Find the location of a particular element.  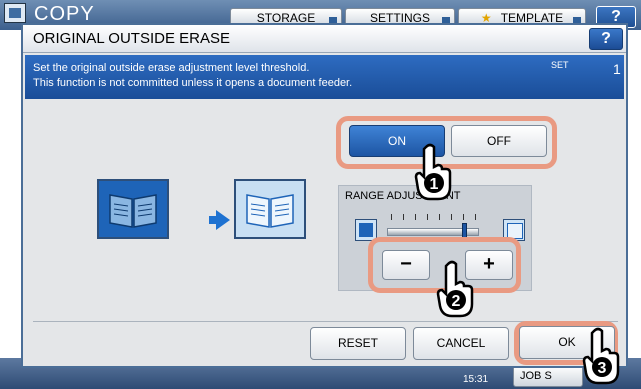

dialog-help-button: ? is located at coordinates (606, 39).